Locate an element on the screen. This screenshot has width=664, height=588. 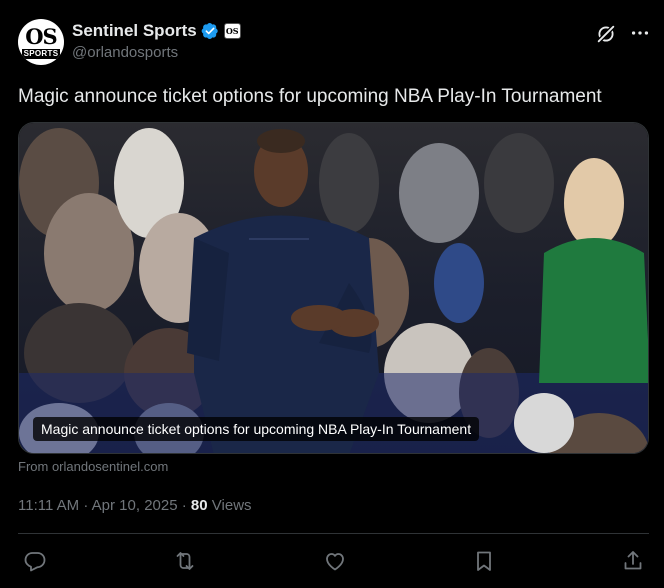
action-bar is located at coordinates (333, 561).